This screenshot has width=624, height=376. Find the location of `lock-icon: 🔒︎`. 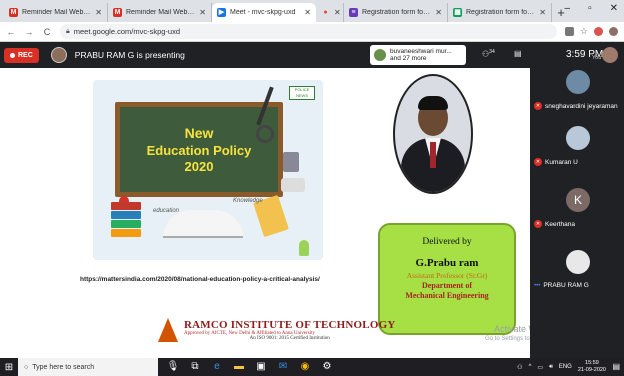

lock-icon: 🔒︎ is located at coordinates (68, 31).